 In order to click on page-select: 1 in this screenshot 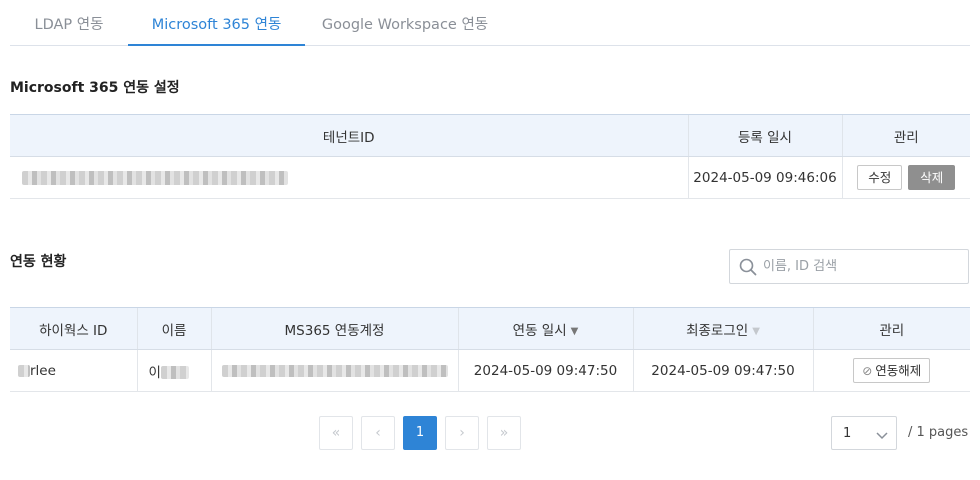, I will do `click(864, 433)`.